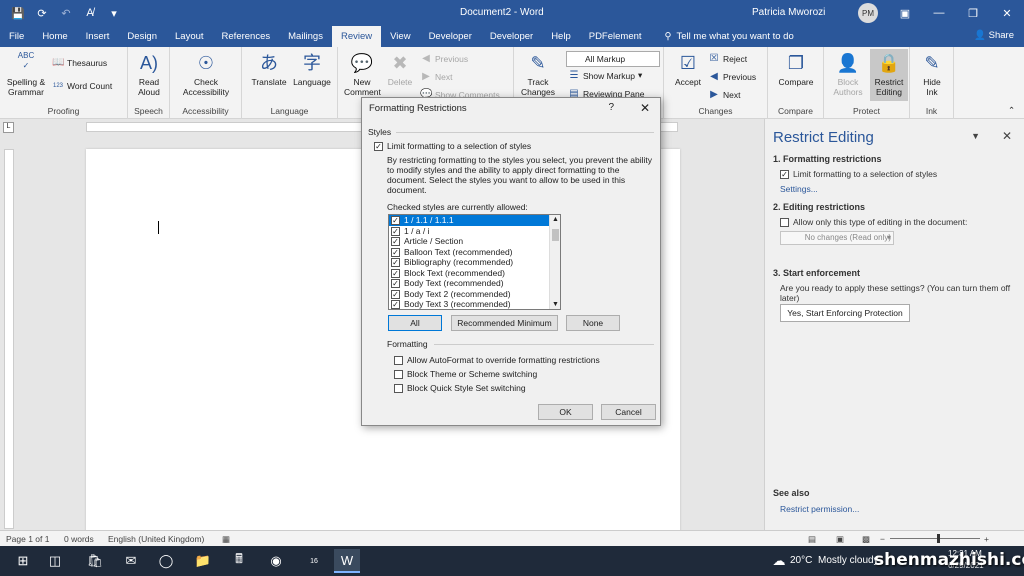  Describe the element at coordinates (939, 13) in the screenshot. I see `minimize-icon: —` at that location.